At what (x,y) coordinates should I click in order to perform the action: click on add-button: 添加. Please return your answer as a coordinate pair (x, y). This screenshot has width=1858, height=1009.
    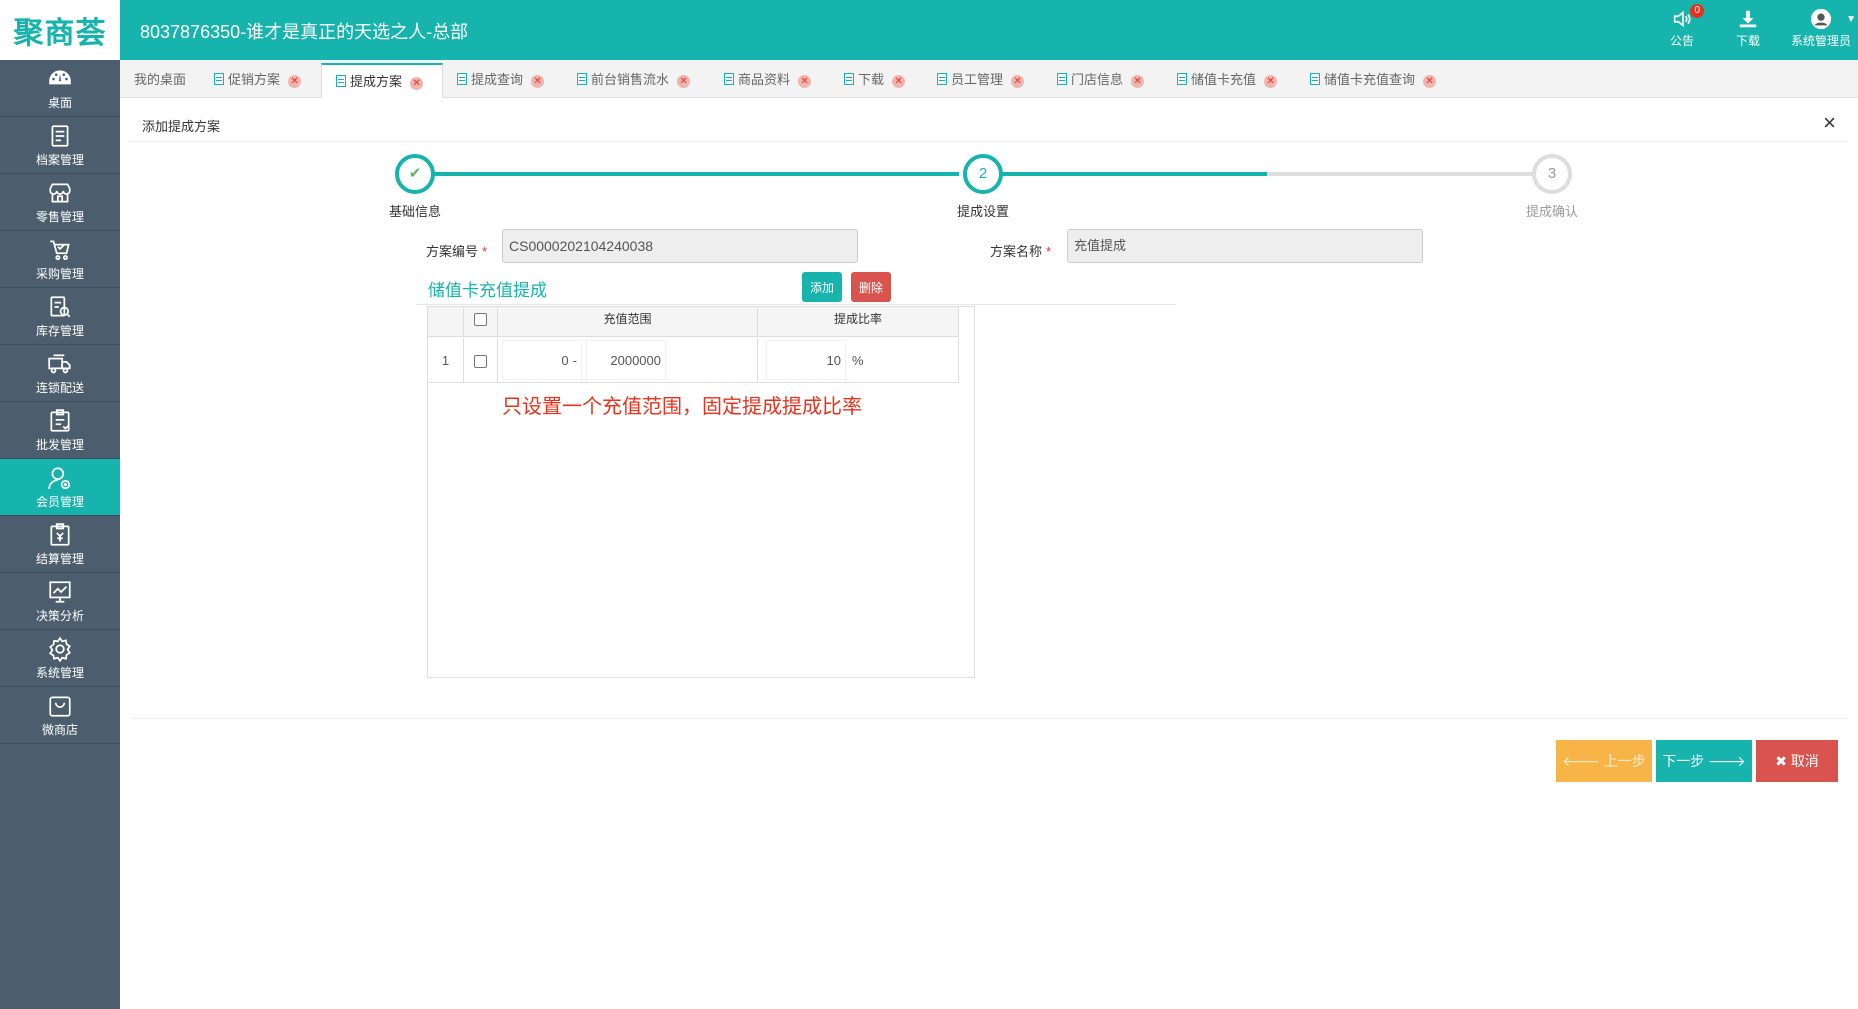
    Looking at the image, I should click on (822, 287).